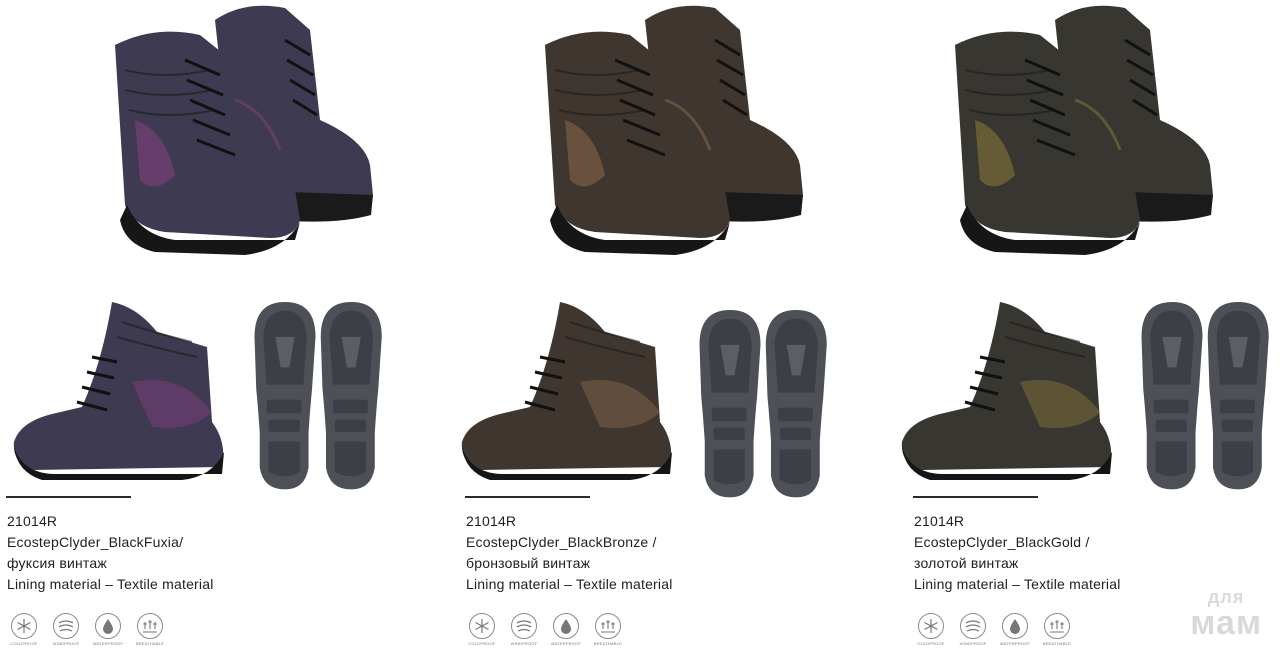 The width and height of the screenshot is (1280, 656). What do you see at coordinates (95, 542) in the screenshot?
I see `product-name: EcostepClyder_BlackFuxia/` at bounding box center [95, 542].